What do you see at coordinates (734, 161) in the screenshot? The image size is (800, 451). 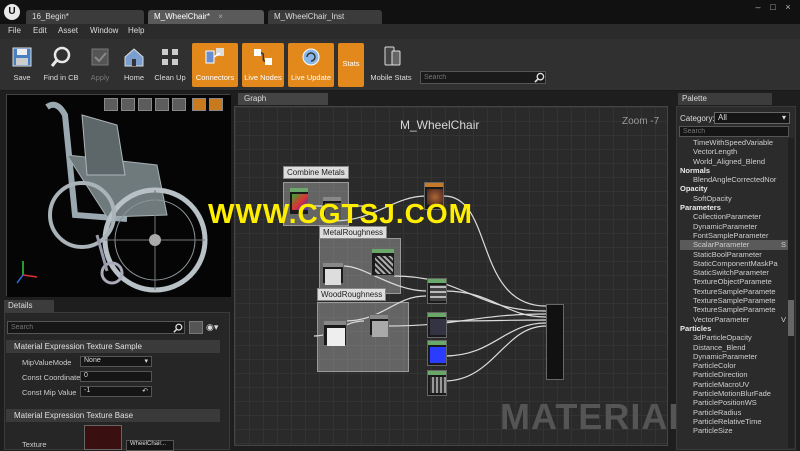 I see `palette-item: World_Aligned_Blend` at bounding box center [734, 161].